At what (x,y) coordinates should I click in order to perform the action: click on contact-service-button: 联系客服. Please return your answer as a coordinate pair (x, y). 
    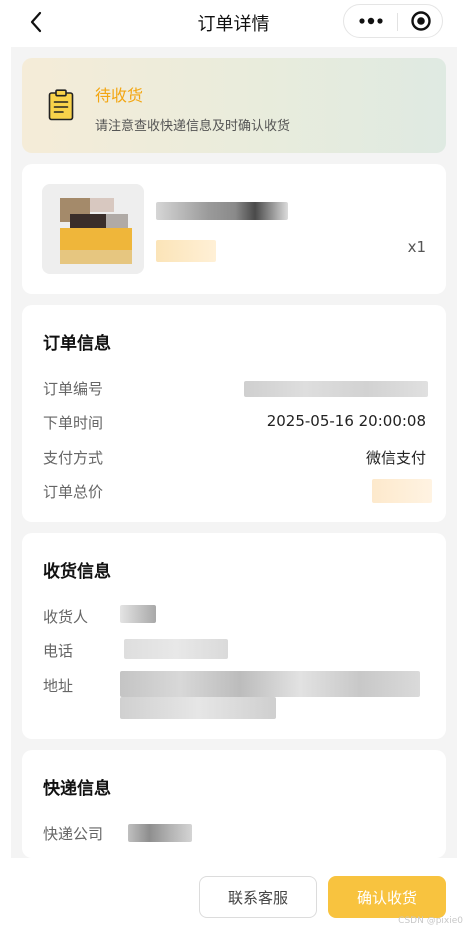
    Looking at the image, I should click on (258, 897).